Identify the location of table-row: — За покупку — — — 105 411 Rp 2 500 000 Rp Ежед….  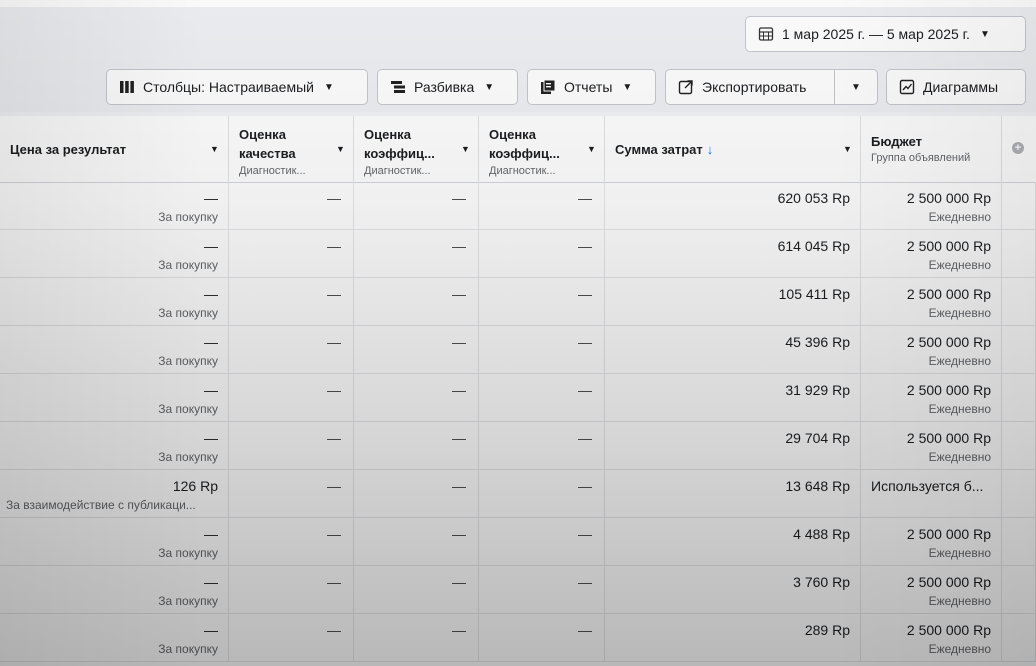
(518, 302).